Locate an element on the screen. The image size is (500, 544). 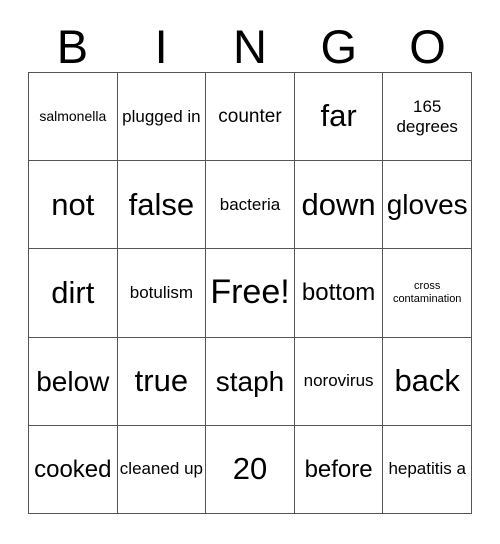
bingo-cell-label: below is located at coordinates (73, 381).